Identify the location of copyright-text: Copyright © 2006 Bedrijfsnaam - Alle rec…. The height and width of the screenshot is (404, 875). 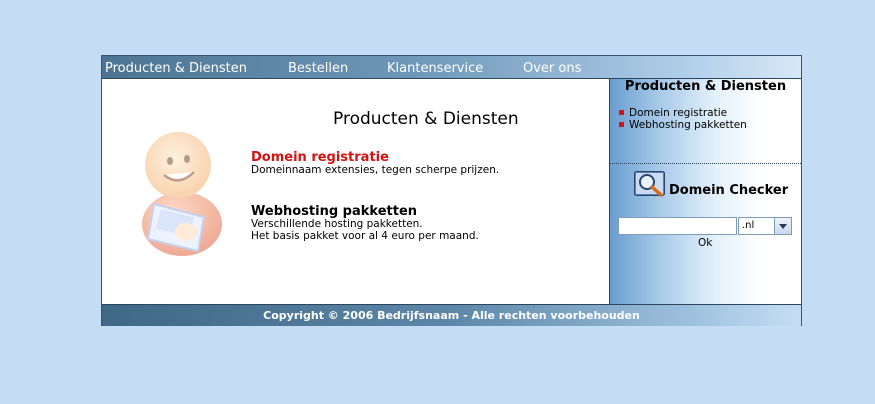
(451, 315).